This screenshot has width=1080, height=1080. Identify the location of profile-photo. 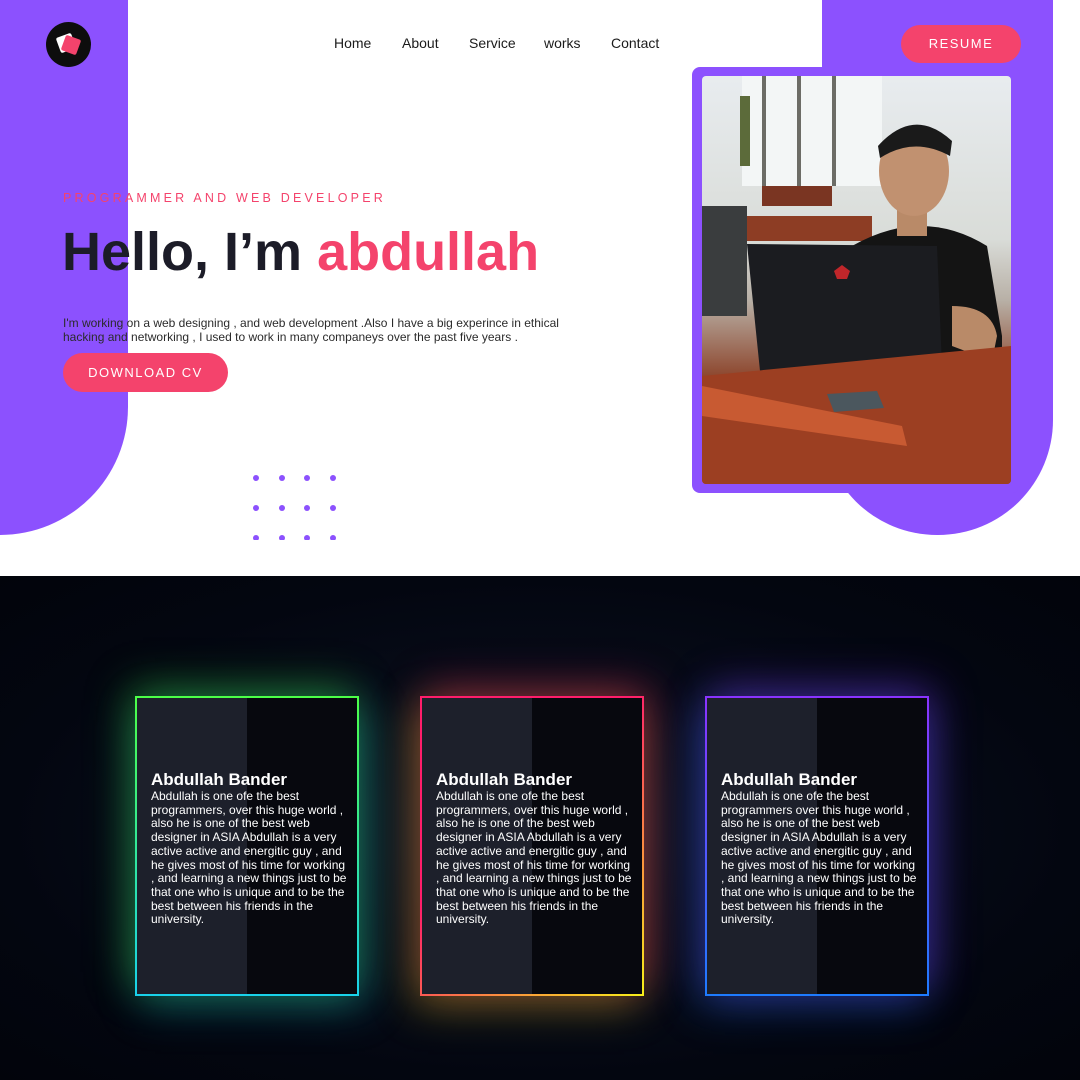
(856, 280).